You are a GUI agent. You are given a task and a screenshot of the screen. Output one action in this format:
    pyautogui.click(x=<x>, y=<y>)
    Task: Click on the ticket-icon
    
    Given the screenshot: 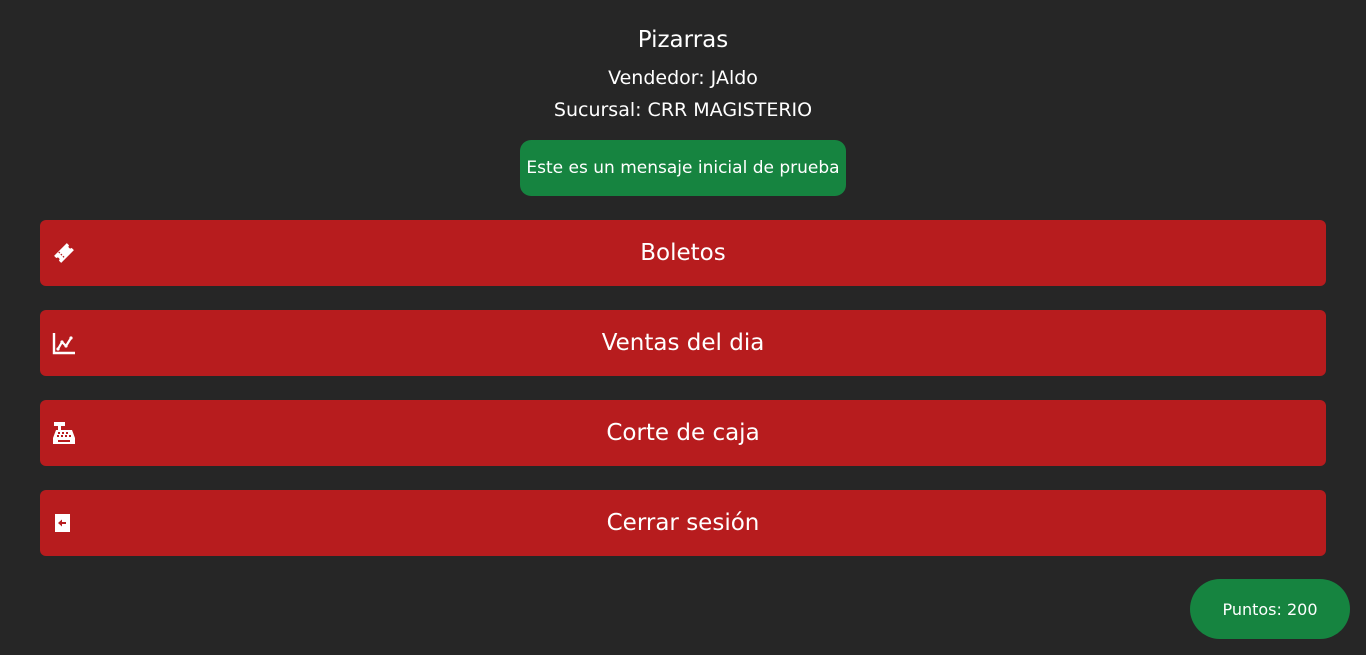 What is the action you would take?
    pyautogui.click(x=64, y=253)
    